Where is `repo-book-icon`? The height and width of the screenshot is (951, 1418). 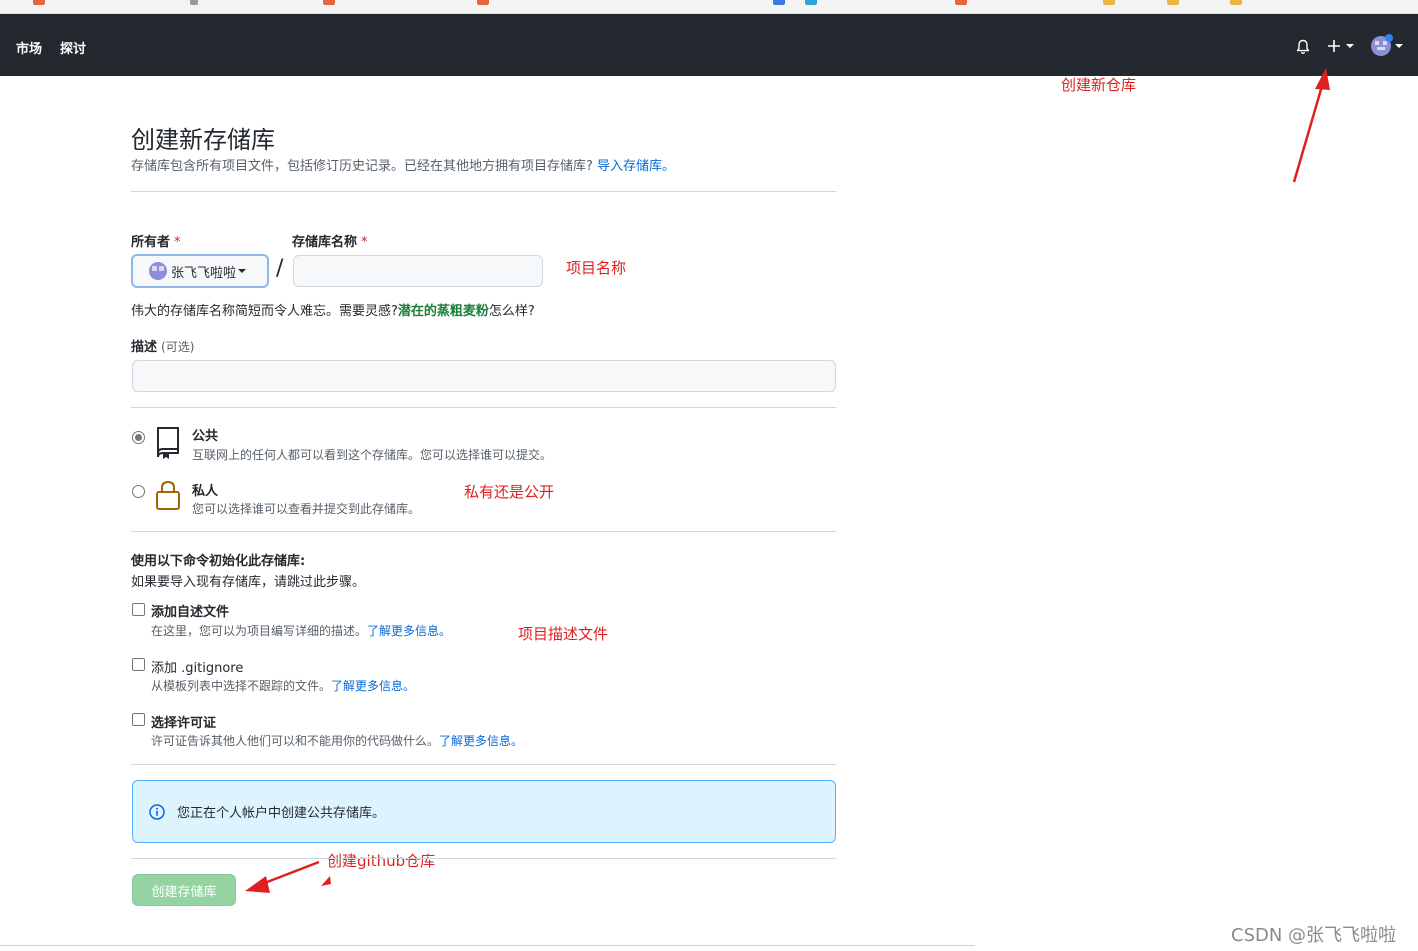 repo-book-icon is located at coordinates (168, 443).